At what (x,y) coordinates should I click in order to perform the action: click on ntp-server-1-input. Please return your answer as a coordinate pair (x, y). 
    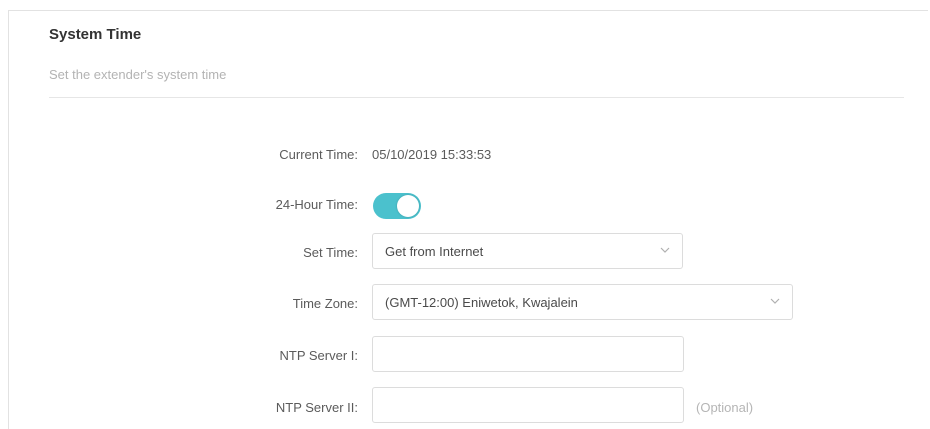
    Looking at the image, I should click on (528, 354).